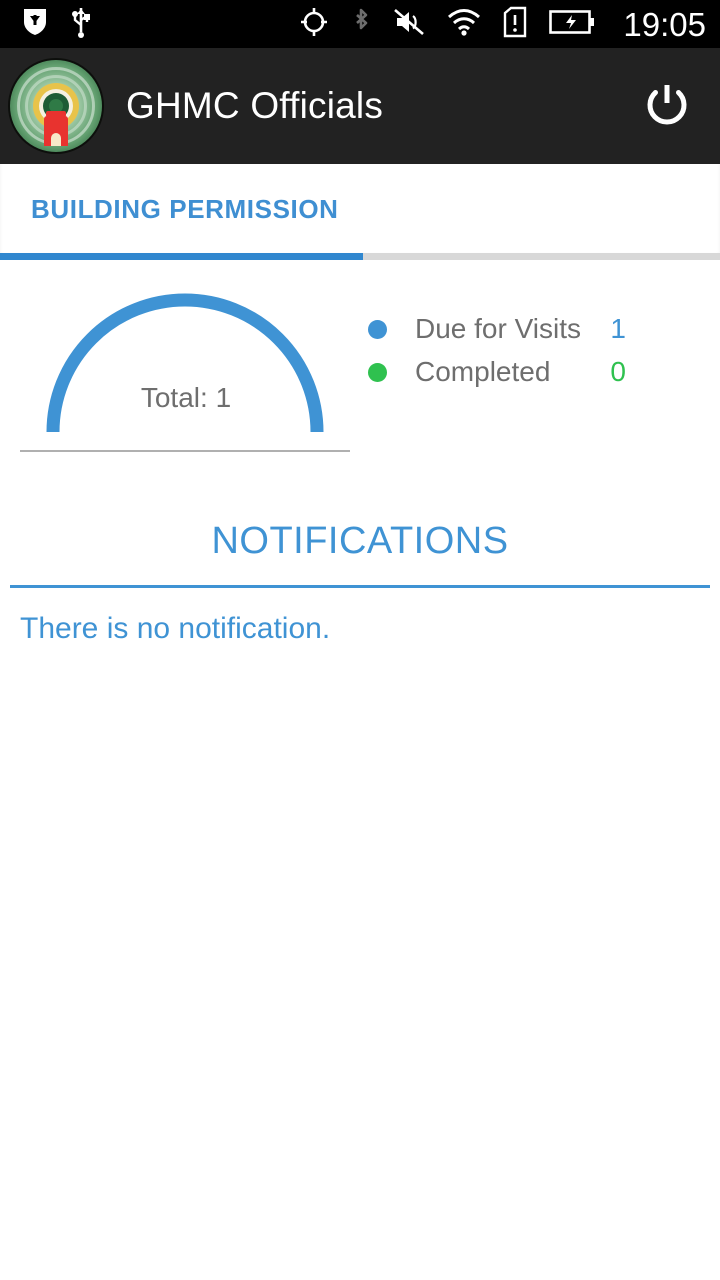  What do you see at coordinates (81, 24) in the screenshot?
I see `usb-icon` at bounding box center [81, 24].